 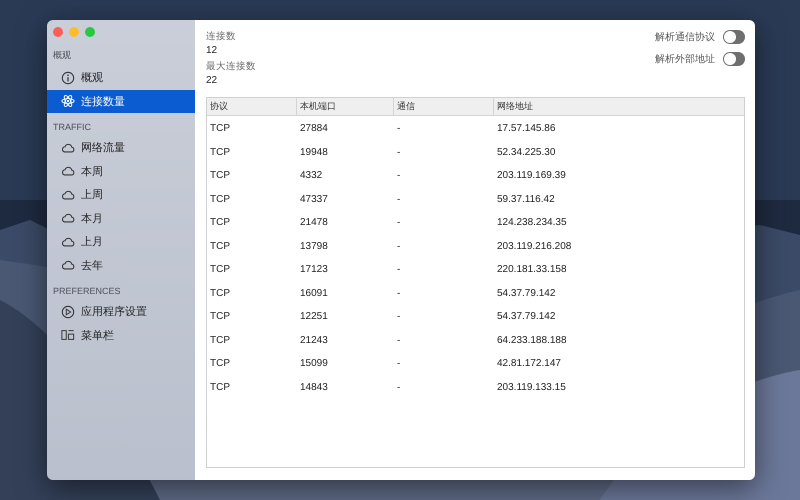 What do you see at coordinates (534, 246) in the screenshot?
I see `table-cell-text: 203.119.216.208` at bounding box center [534, 246].